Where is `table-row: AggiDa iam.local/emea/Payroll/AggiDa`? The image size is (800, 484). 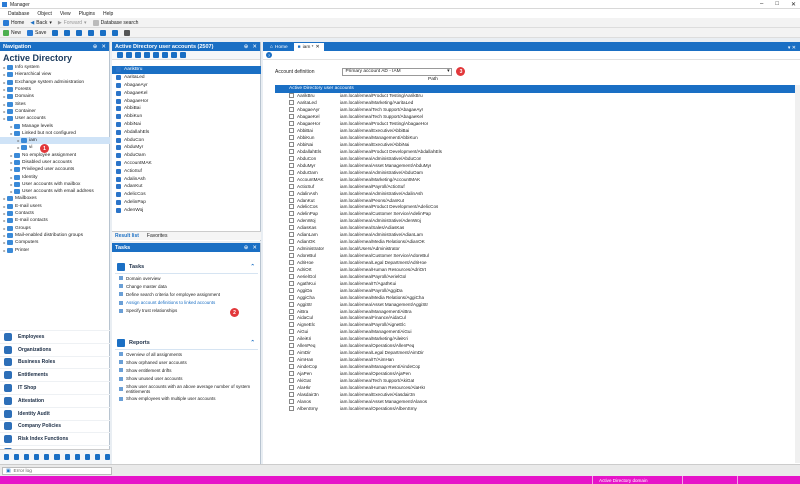
table-row: AggiDa iam.local/emea/Payroll/AggiDa is located at coordinates (537, 290).